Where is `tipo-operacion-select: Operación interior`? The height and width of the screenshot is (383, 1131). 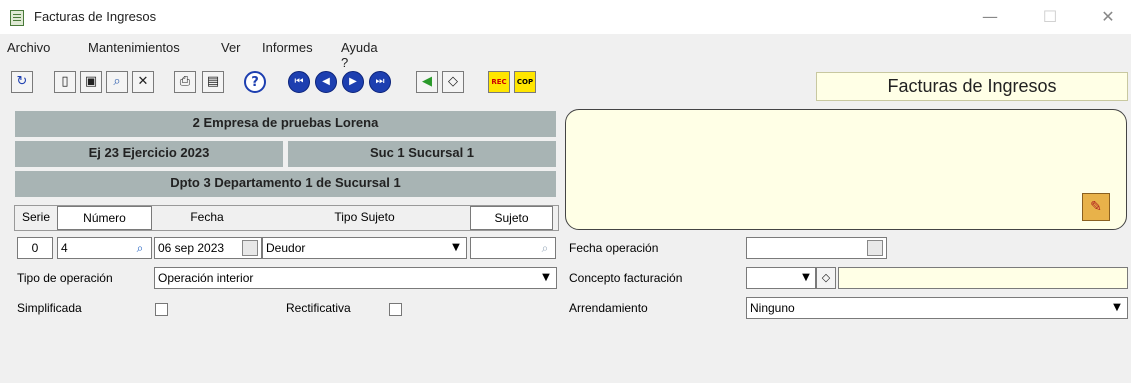
tipo-operacion-select: Operación interior is located at coordinates (355, 278).